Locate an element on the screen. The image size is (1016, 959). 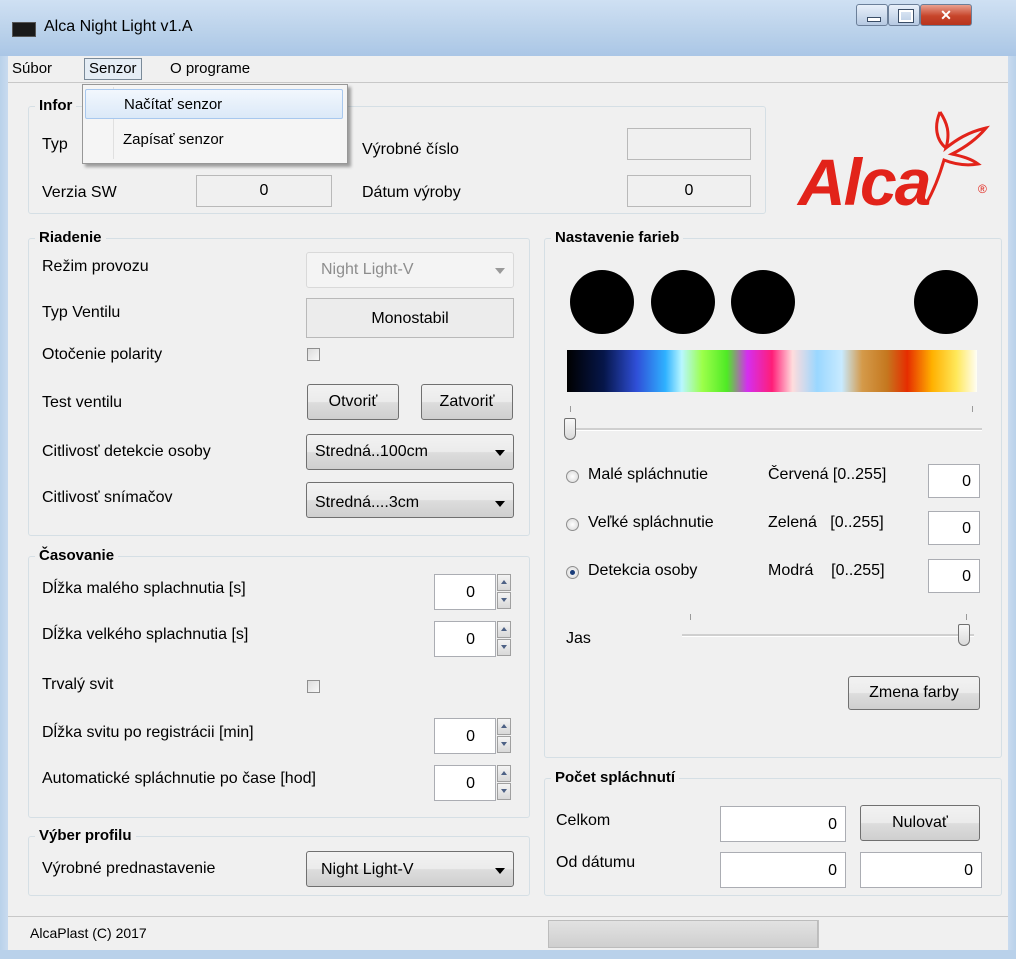
permanent-light-checkbox is located at coordinates (313, 686).